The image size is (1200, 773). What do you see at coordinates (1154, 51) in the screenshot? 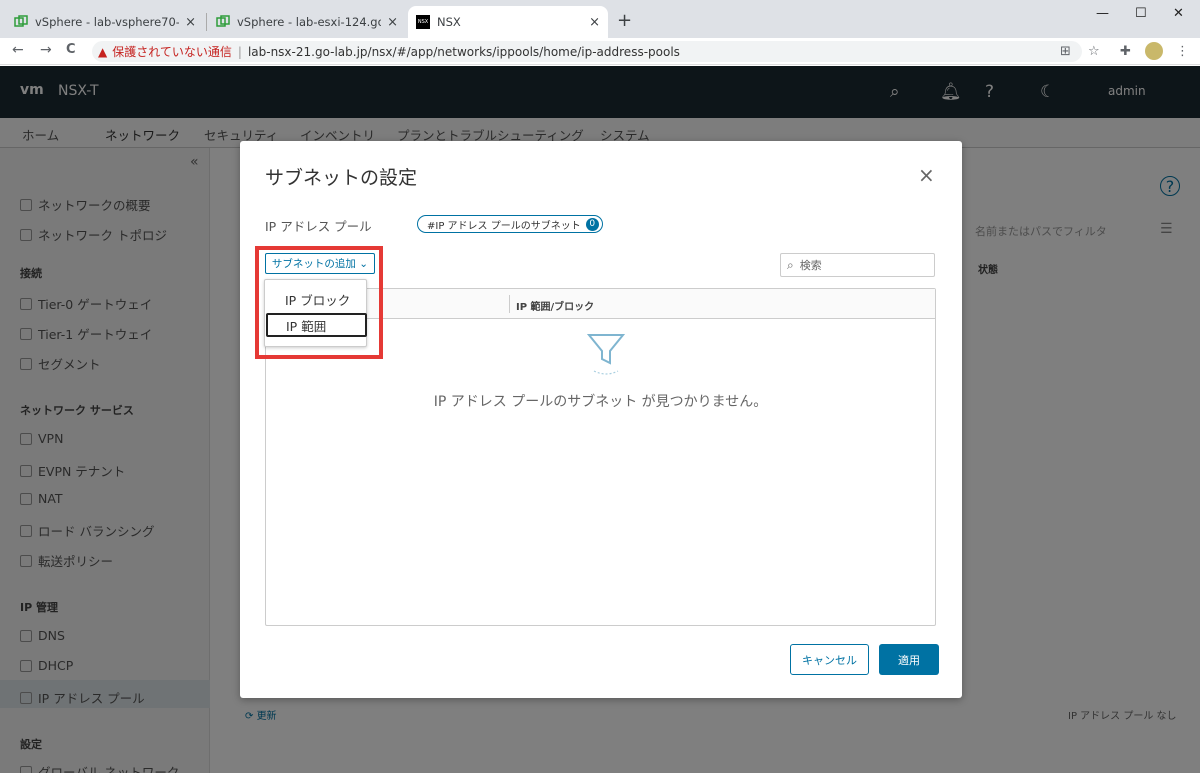
I see `profile-avatar` at bounding box center [1154, 51].